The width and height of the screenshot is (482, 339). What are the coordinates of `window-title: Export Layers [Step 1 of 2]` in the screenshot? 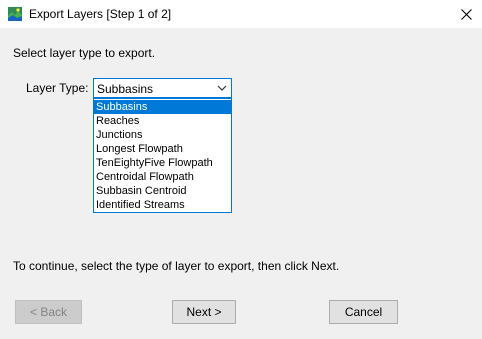 It's located at (100, 14).